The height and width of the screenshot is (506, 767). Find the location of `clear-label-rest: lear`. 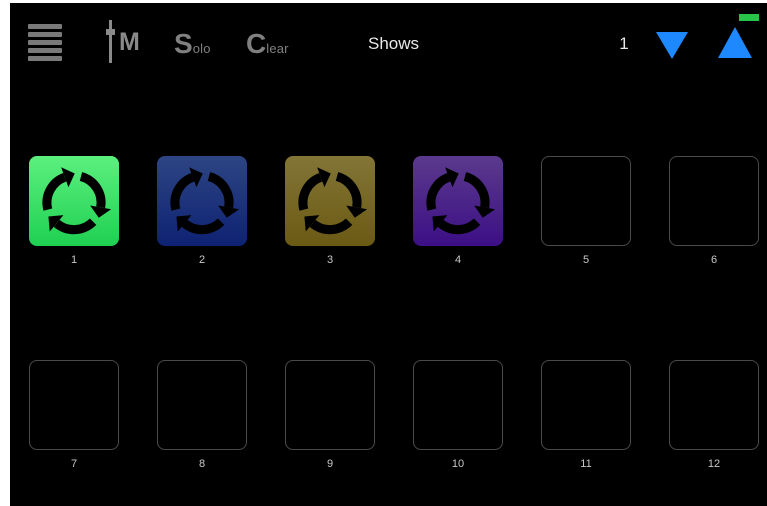

clear-label-rest: lear is located at coordinates (277, 48).